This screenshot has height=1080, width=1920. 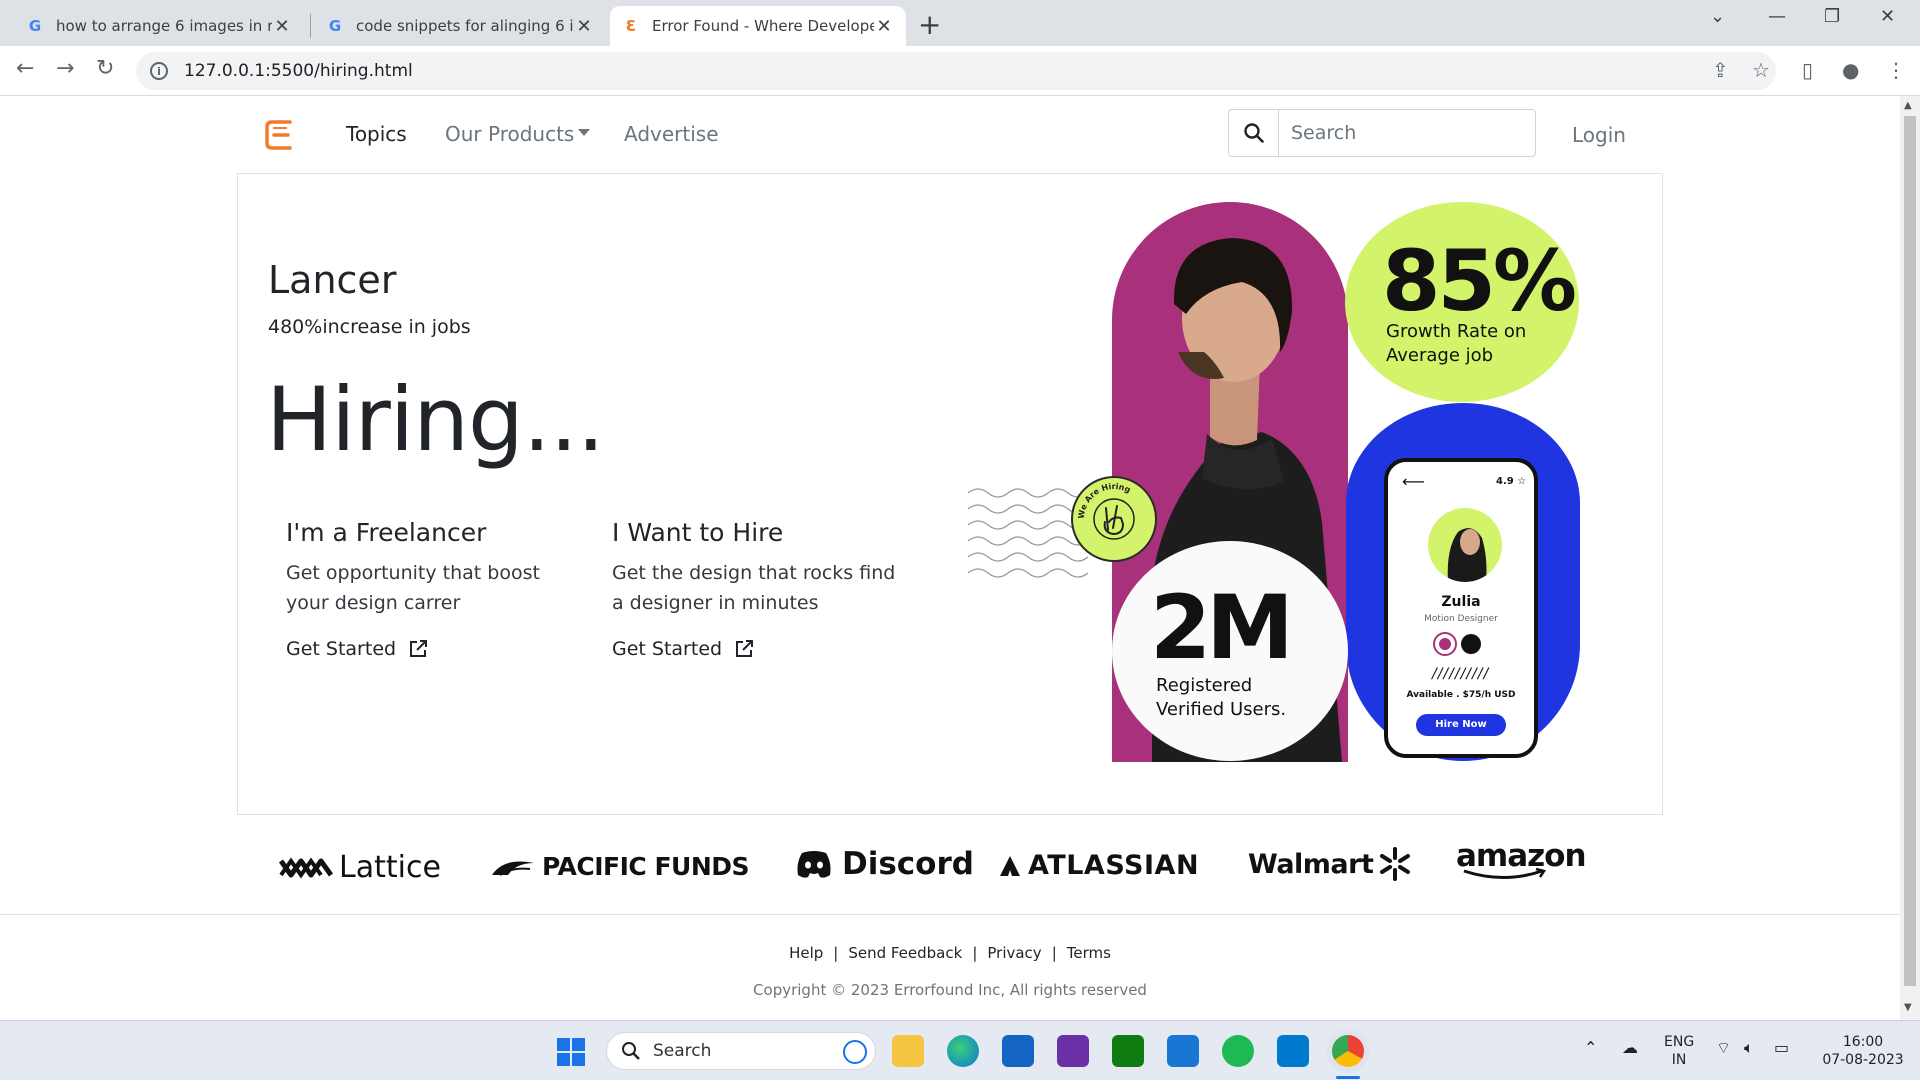 What do you see at coordinates (908, 1051) in the screenshot?
I see `file-explorer-icon` at bounding box center [908, 1051].